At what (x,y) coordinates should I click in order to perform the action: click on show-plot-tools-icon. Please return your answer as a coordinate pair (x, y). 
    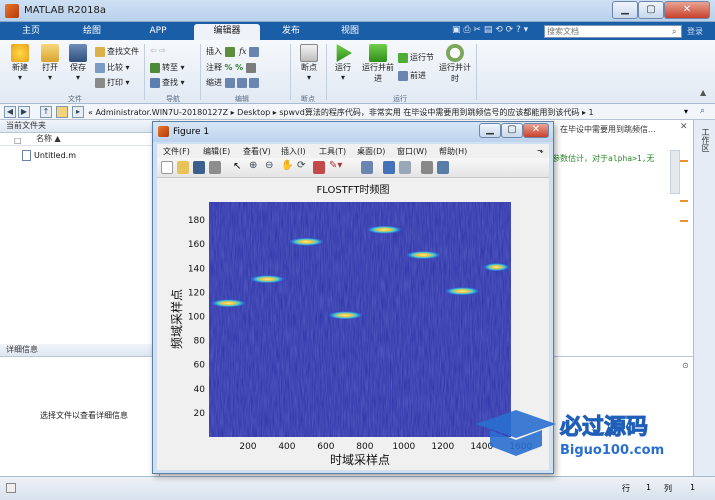
    Looking at the image, I should click on (443, 167).